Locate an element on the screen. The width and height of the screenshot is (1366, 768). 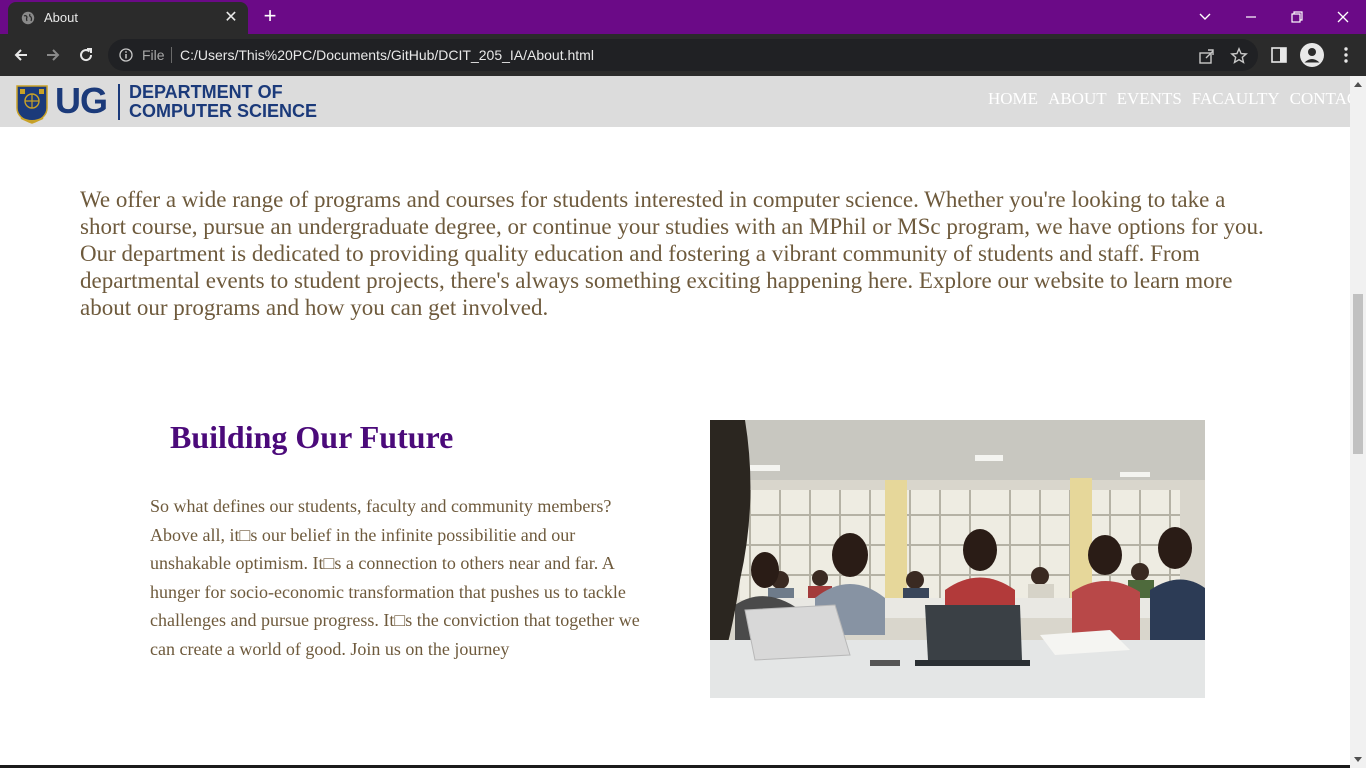
bookmark-star-icon is located at coordinates (1239, 56).